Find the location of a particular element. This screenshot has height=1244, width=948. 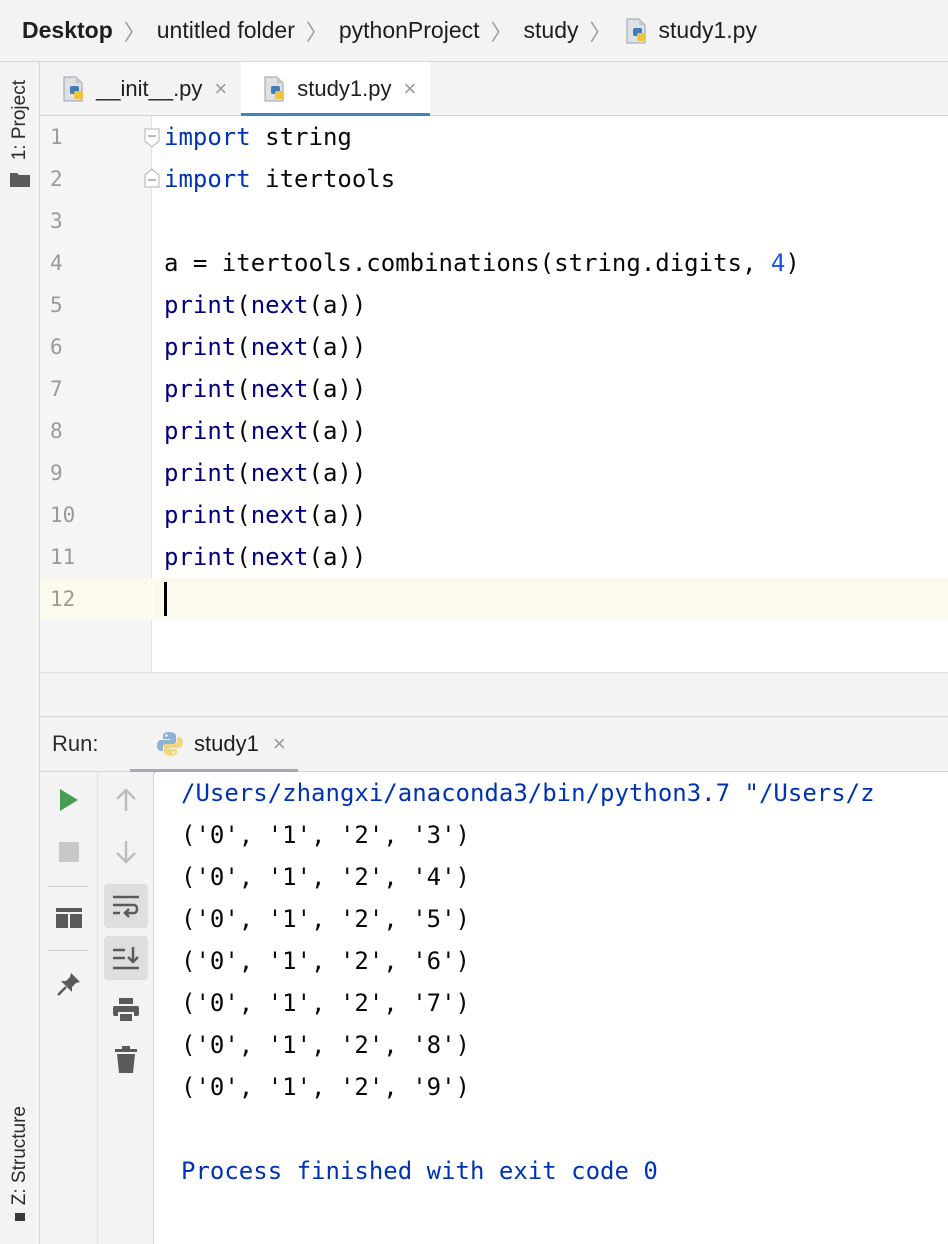

stop-button is located at coordinates (69, 852).